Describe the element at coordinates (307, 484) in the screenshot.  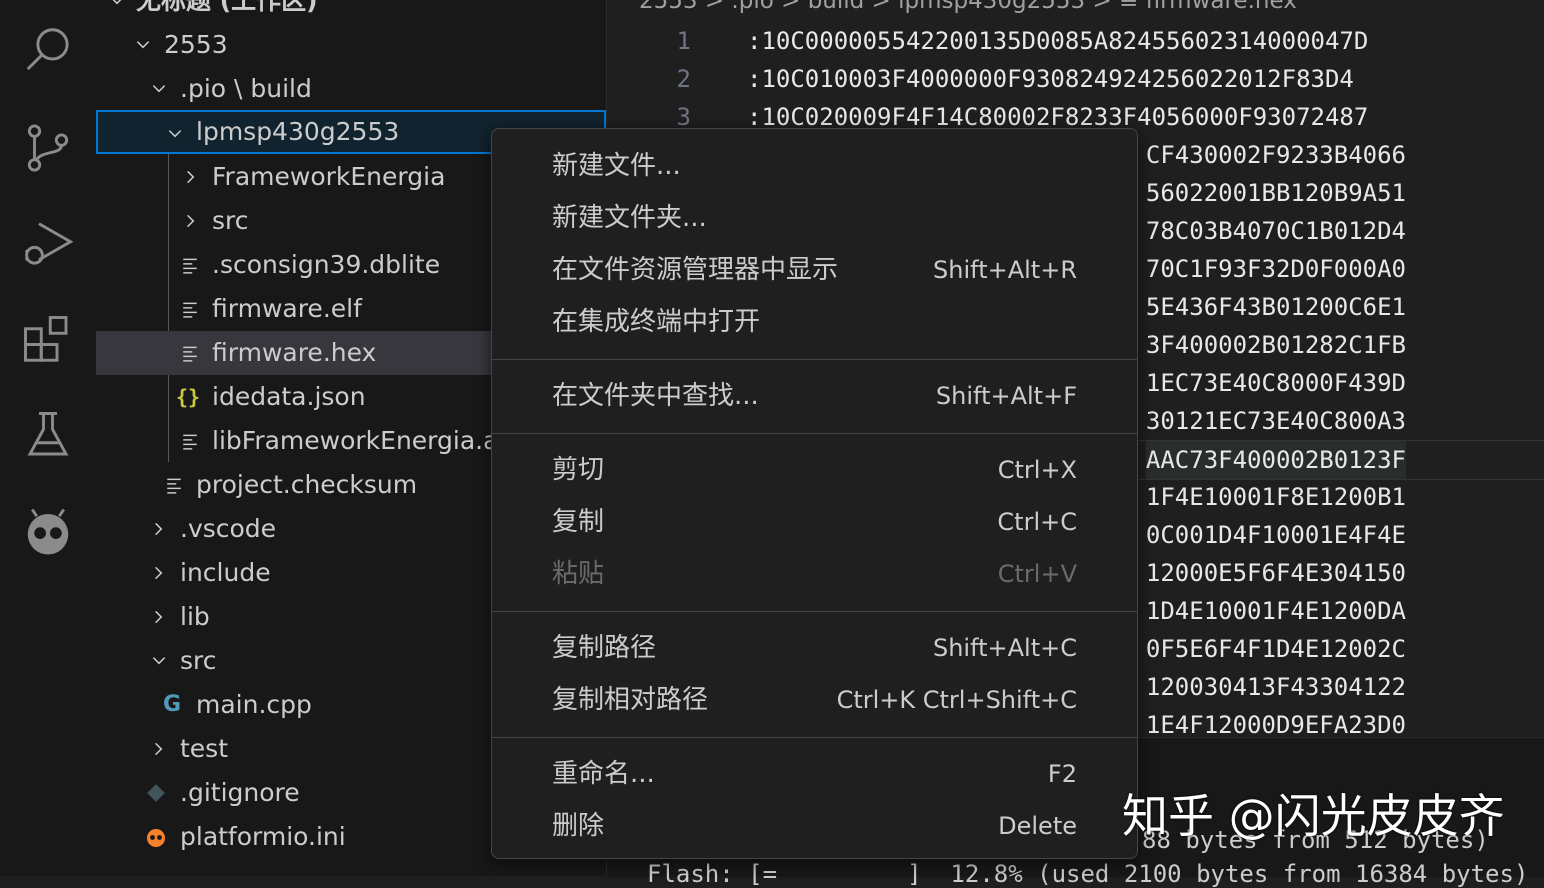
I see `tree-item-label: project.checksum` at that location.